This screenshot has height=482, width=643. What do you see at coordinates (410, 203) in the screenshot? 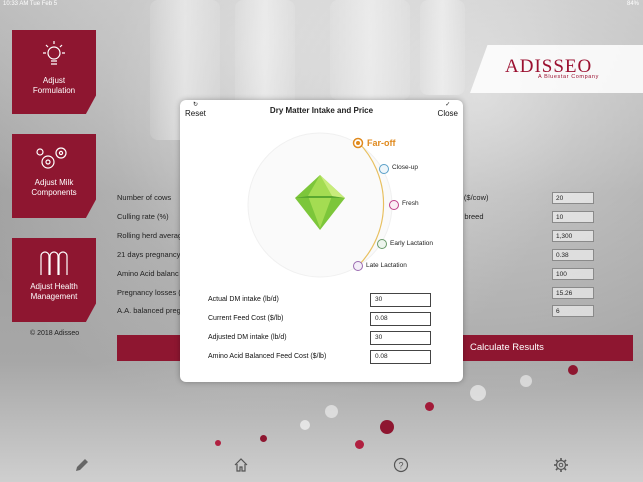
I see `stage-fresh: Fresh` at bounding box center [410, 203].